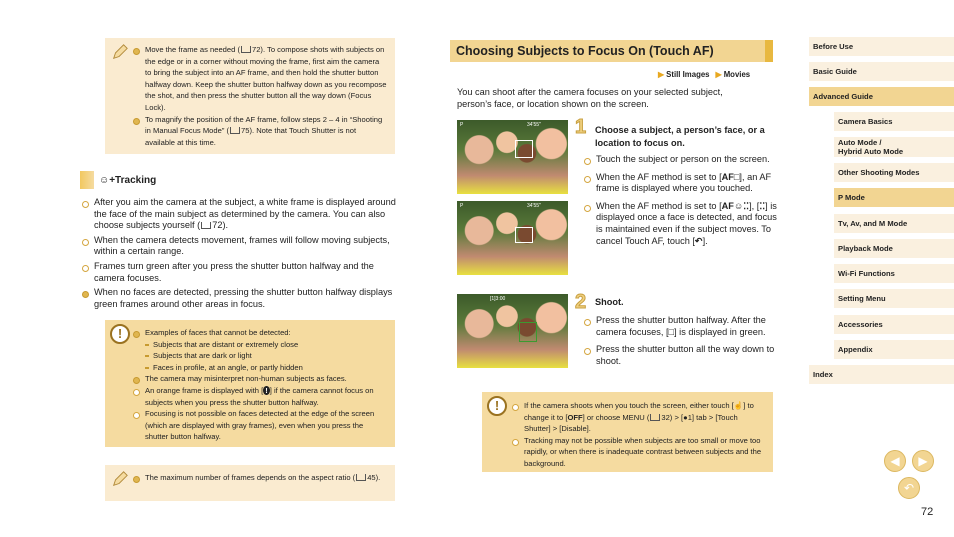  What do you see at coordinates (735, 205) in the screenshot?
I see `af-face-tracking-icon: AF☺⁚⁚` at bounding box center [735, 205].